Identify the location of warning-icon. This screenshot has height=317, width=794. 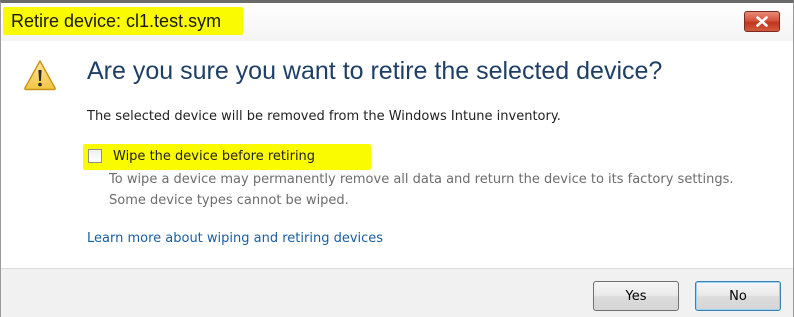
(40, 75).